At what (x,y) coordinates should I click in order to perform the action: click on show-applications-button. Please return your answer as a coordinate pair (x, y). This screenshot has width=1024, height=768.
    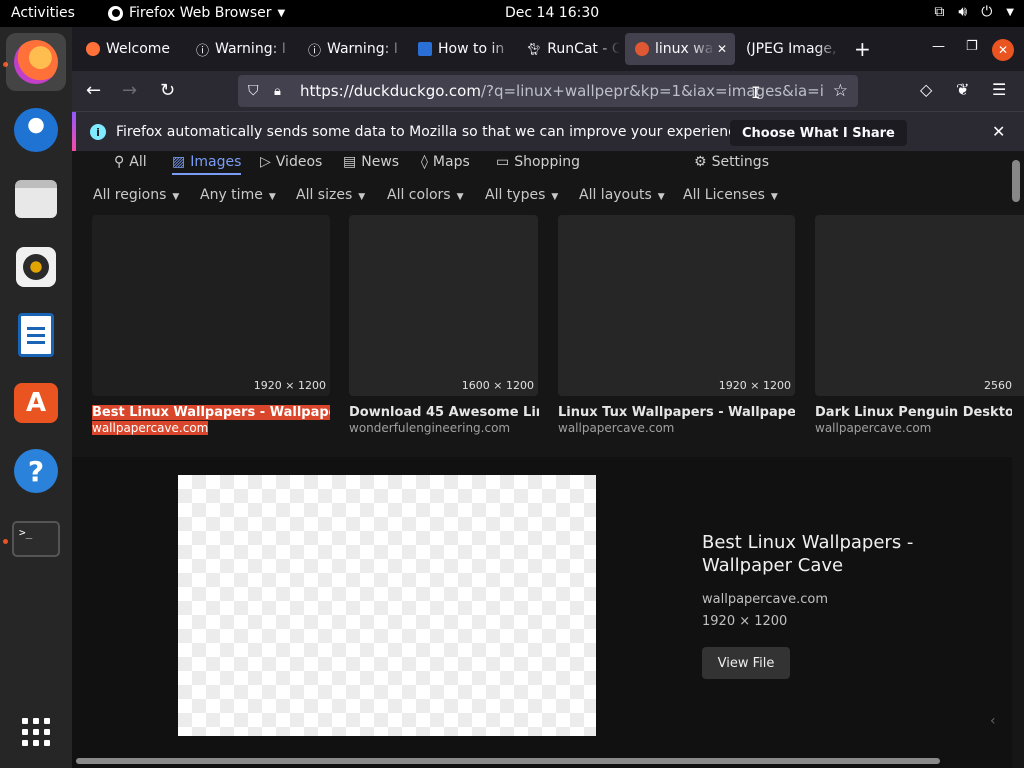
    Looking at the image, I should click on (36, 732).